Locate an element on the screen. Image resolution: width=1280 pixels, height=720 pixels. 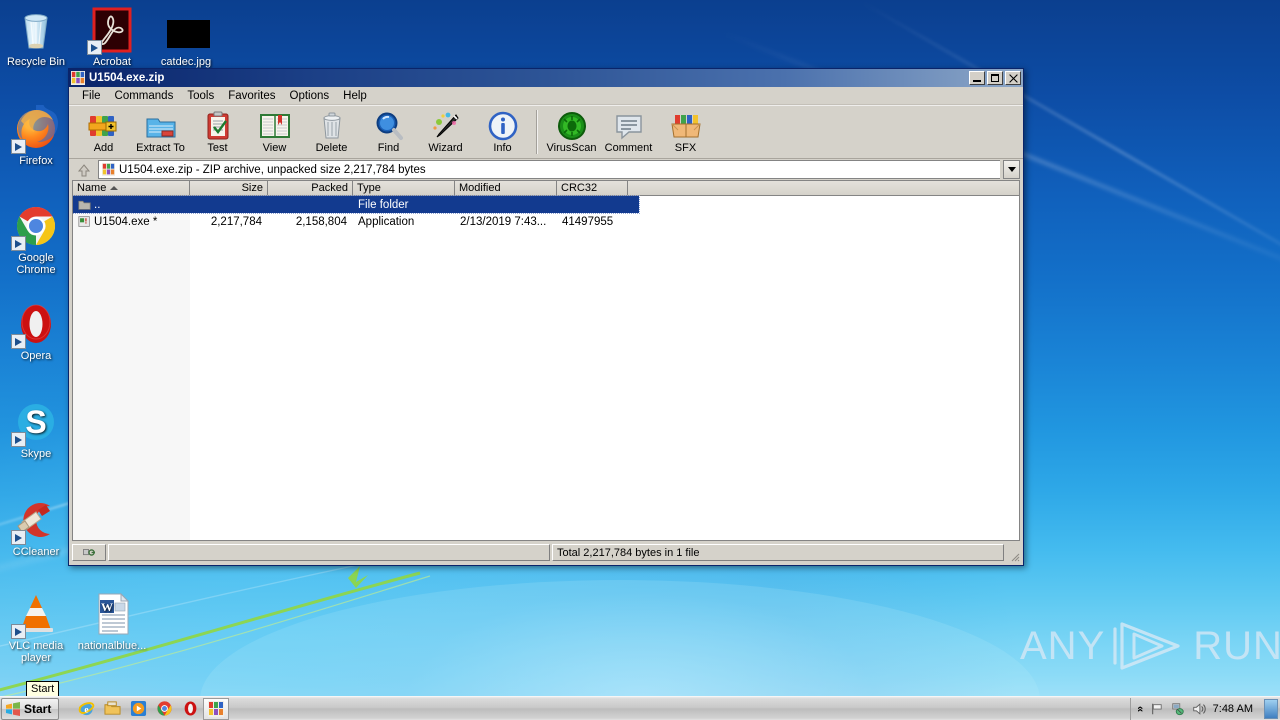
minimize-button is located at coordinates (977, 78).